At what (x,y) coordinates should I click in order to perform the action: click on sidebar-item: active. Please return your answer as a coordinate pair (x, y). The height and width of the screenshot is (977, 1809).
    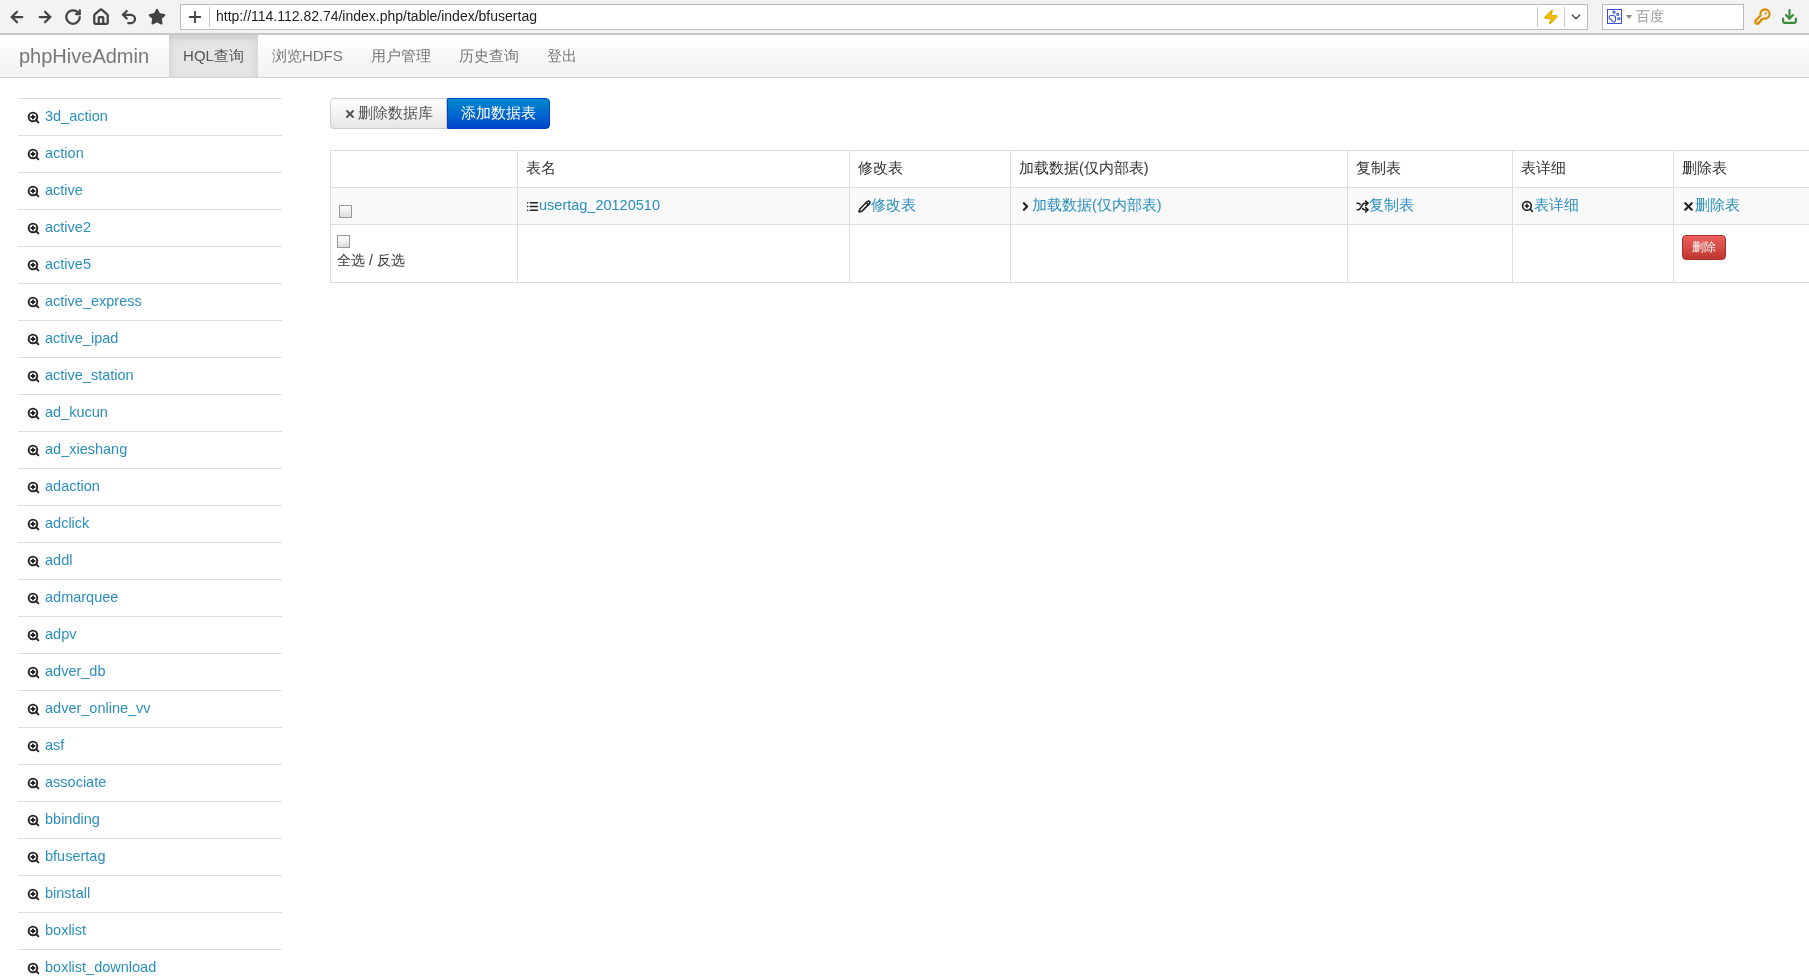
    Looking at the image, I should click on (150, 191).